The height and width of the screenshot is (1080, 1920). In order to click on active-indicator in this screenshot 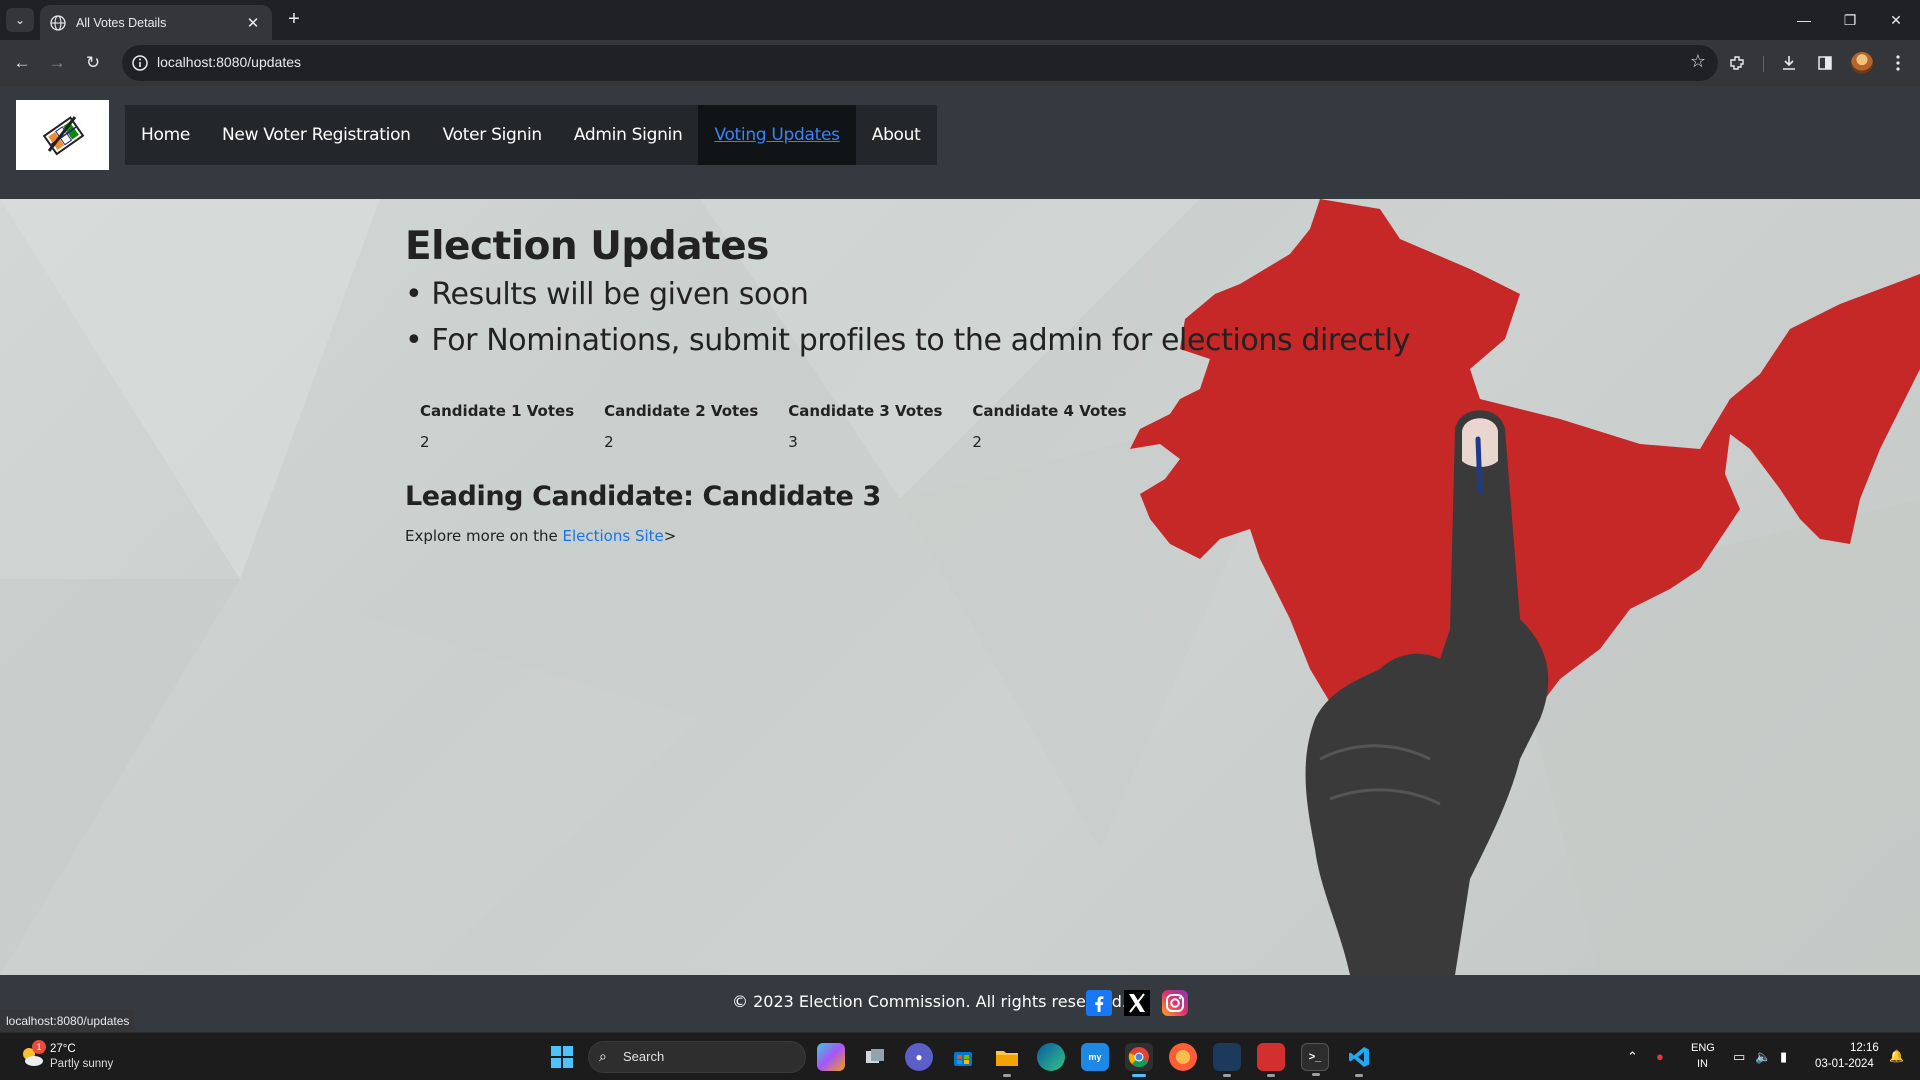, I will do `click(1139, 1075)`.